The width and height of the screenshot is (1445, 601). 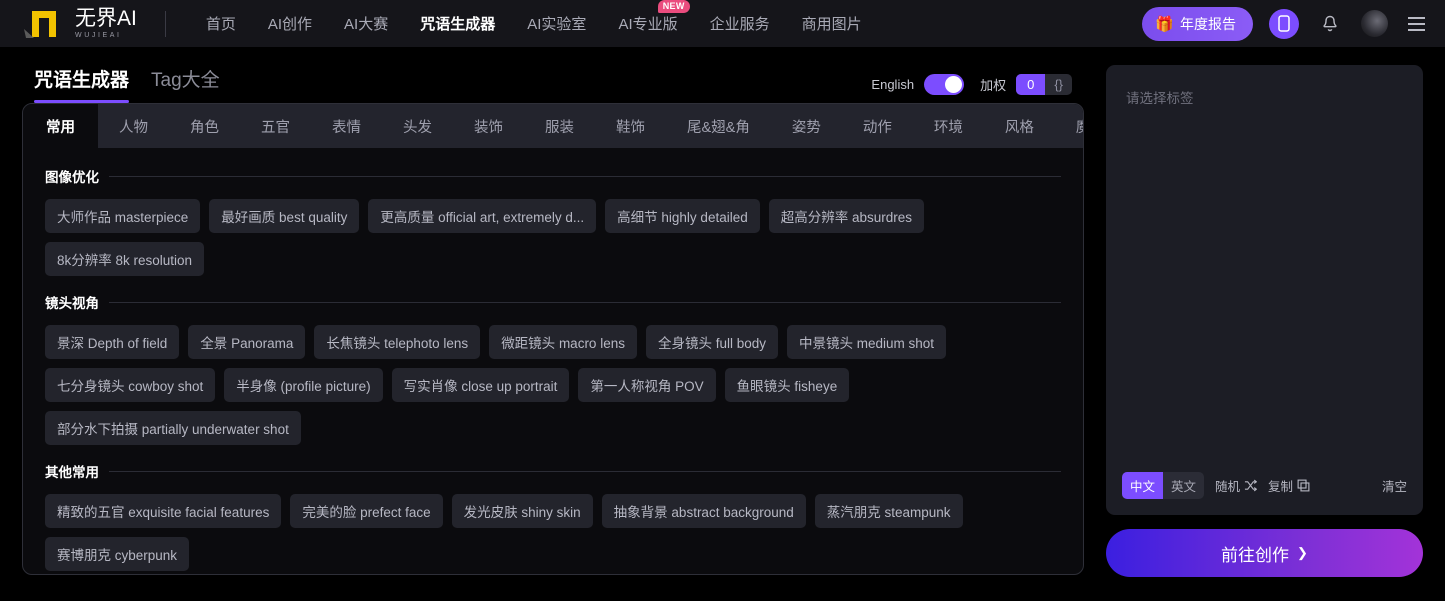 I want to click on category-label: 装饰, so click(x=488, y=127).